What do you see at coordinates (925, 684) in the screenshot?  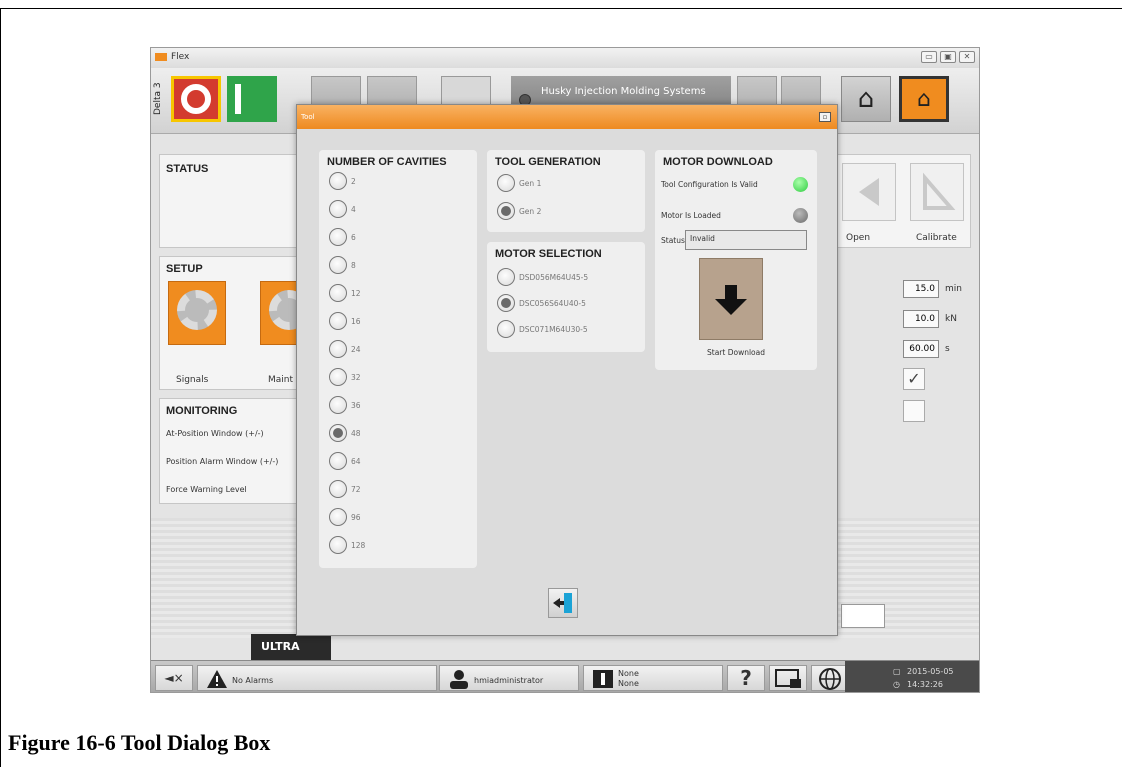 I see `time-value: 14:32:26` at bounding box center [925, 684].